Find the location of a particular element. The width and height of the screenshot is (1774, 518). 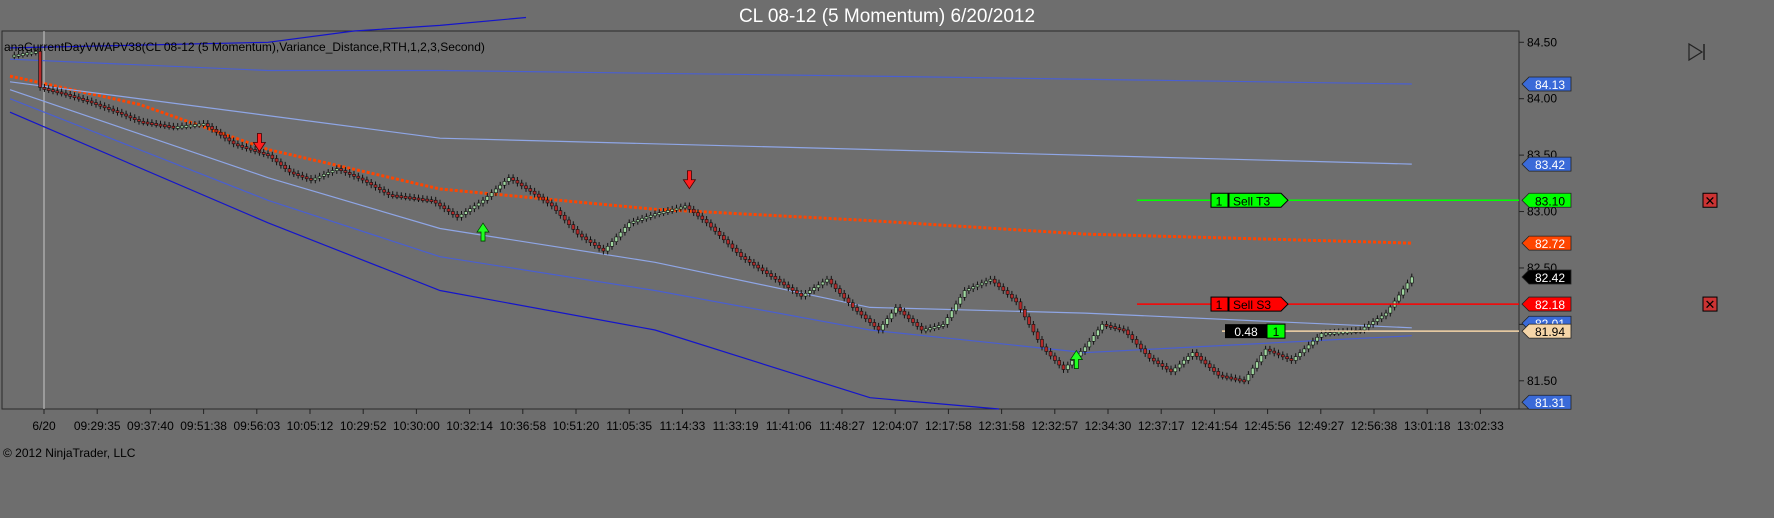

price-marker-label: 82.72 is located at coordinates (1550, 244).